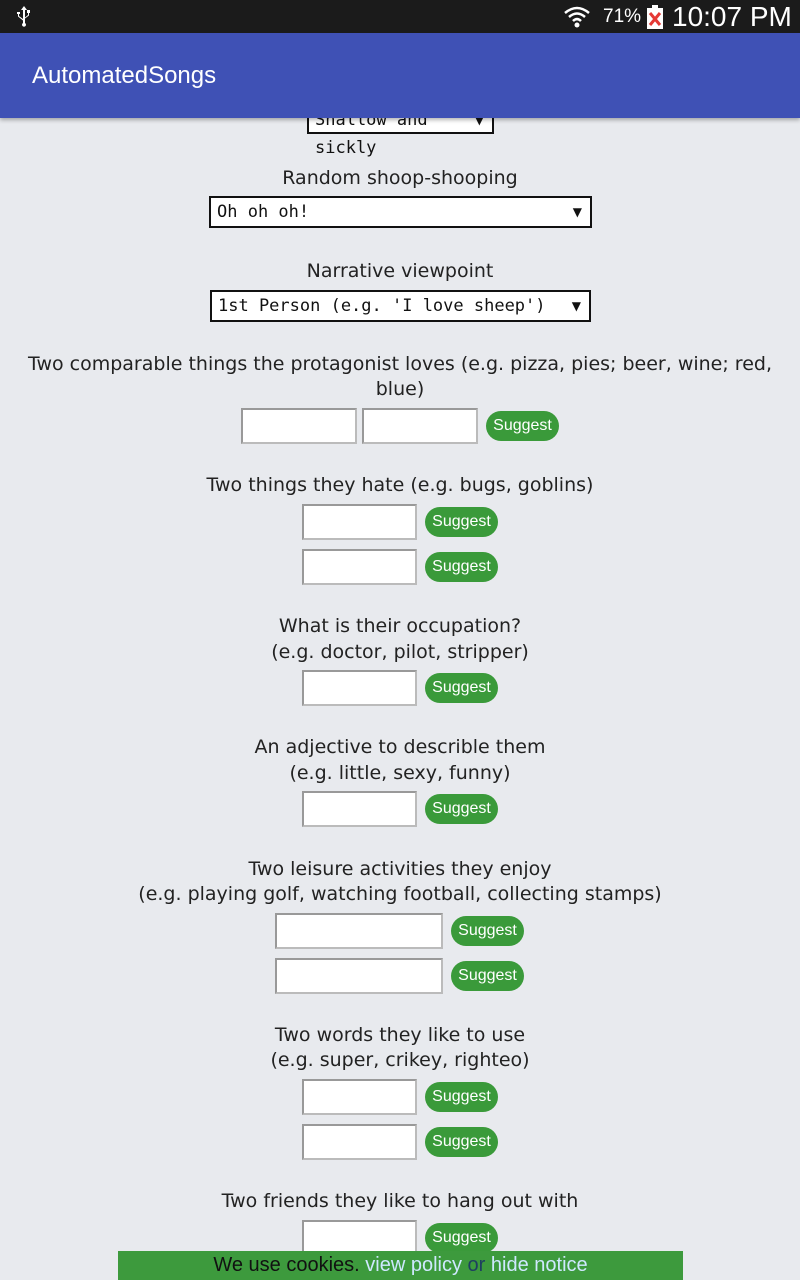  I want to click on viewpoint-select: 1st Person (e.g. 'I love sheep') ▼, so click(400, 306).